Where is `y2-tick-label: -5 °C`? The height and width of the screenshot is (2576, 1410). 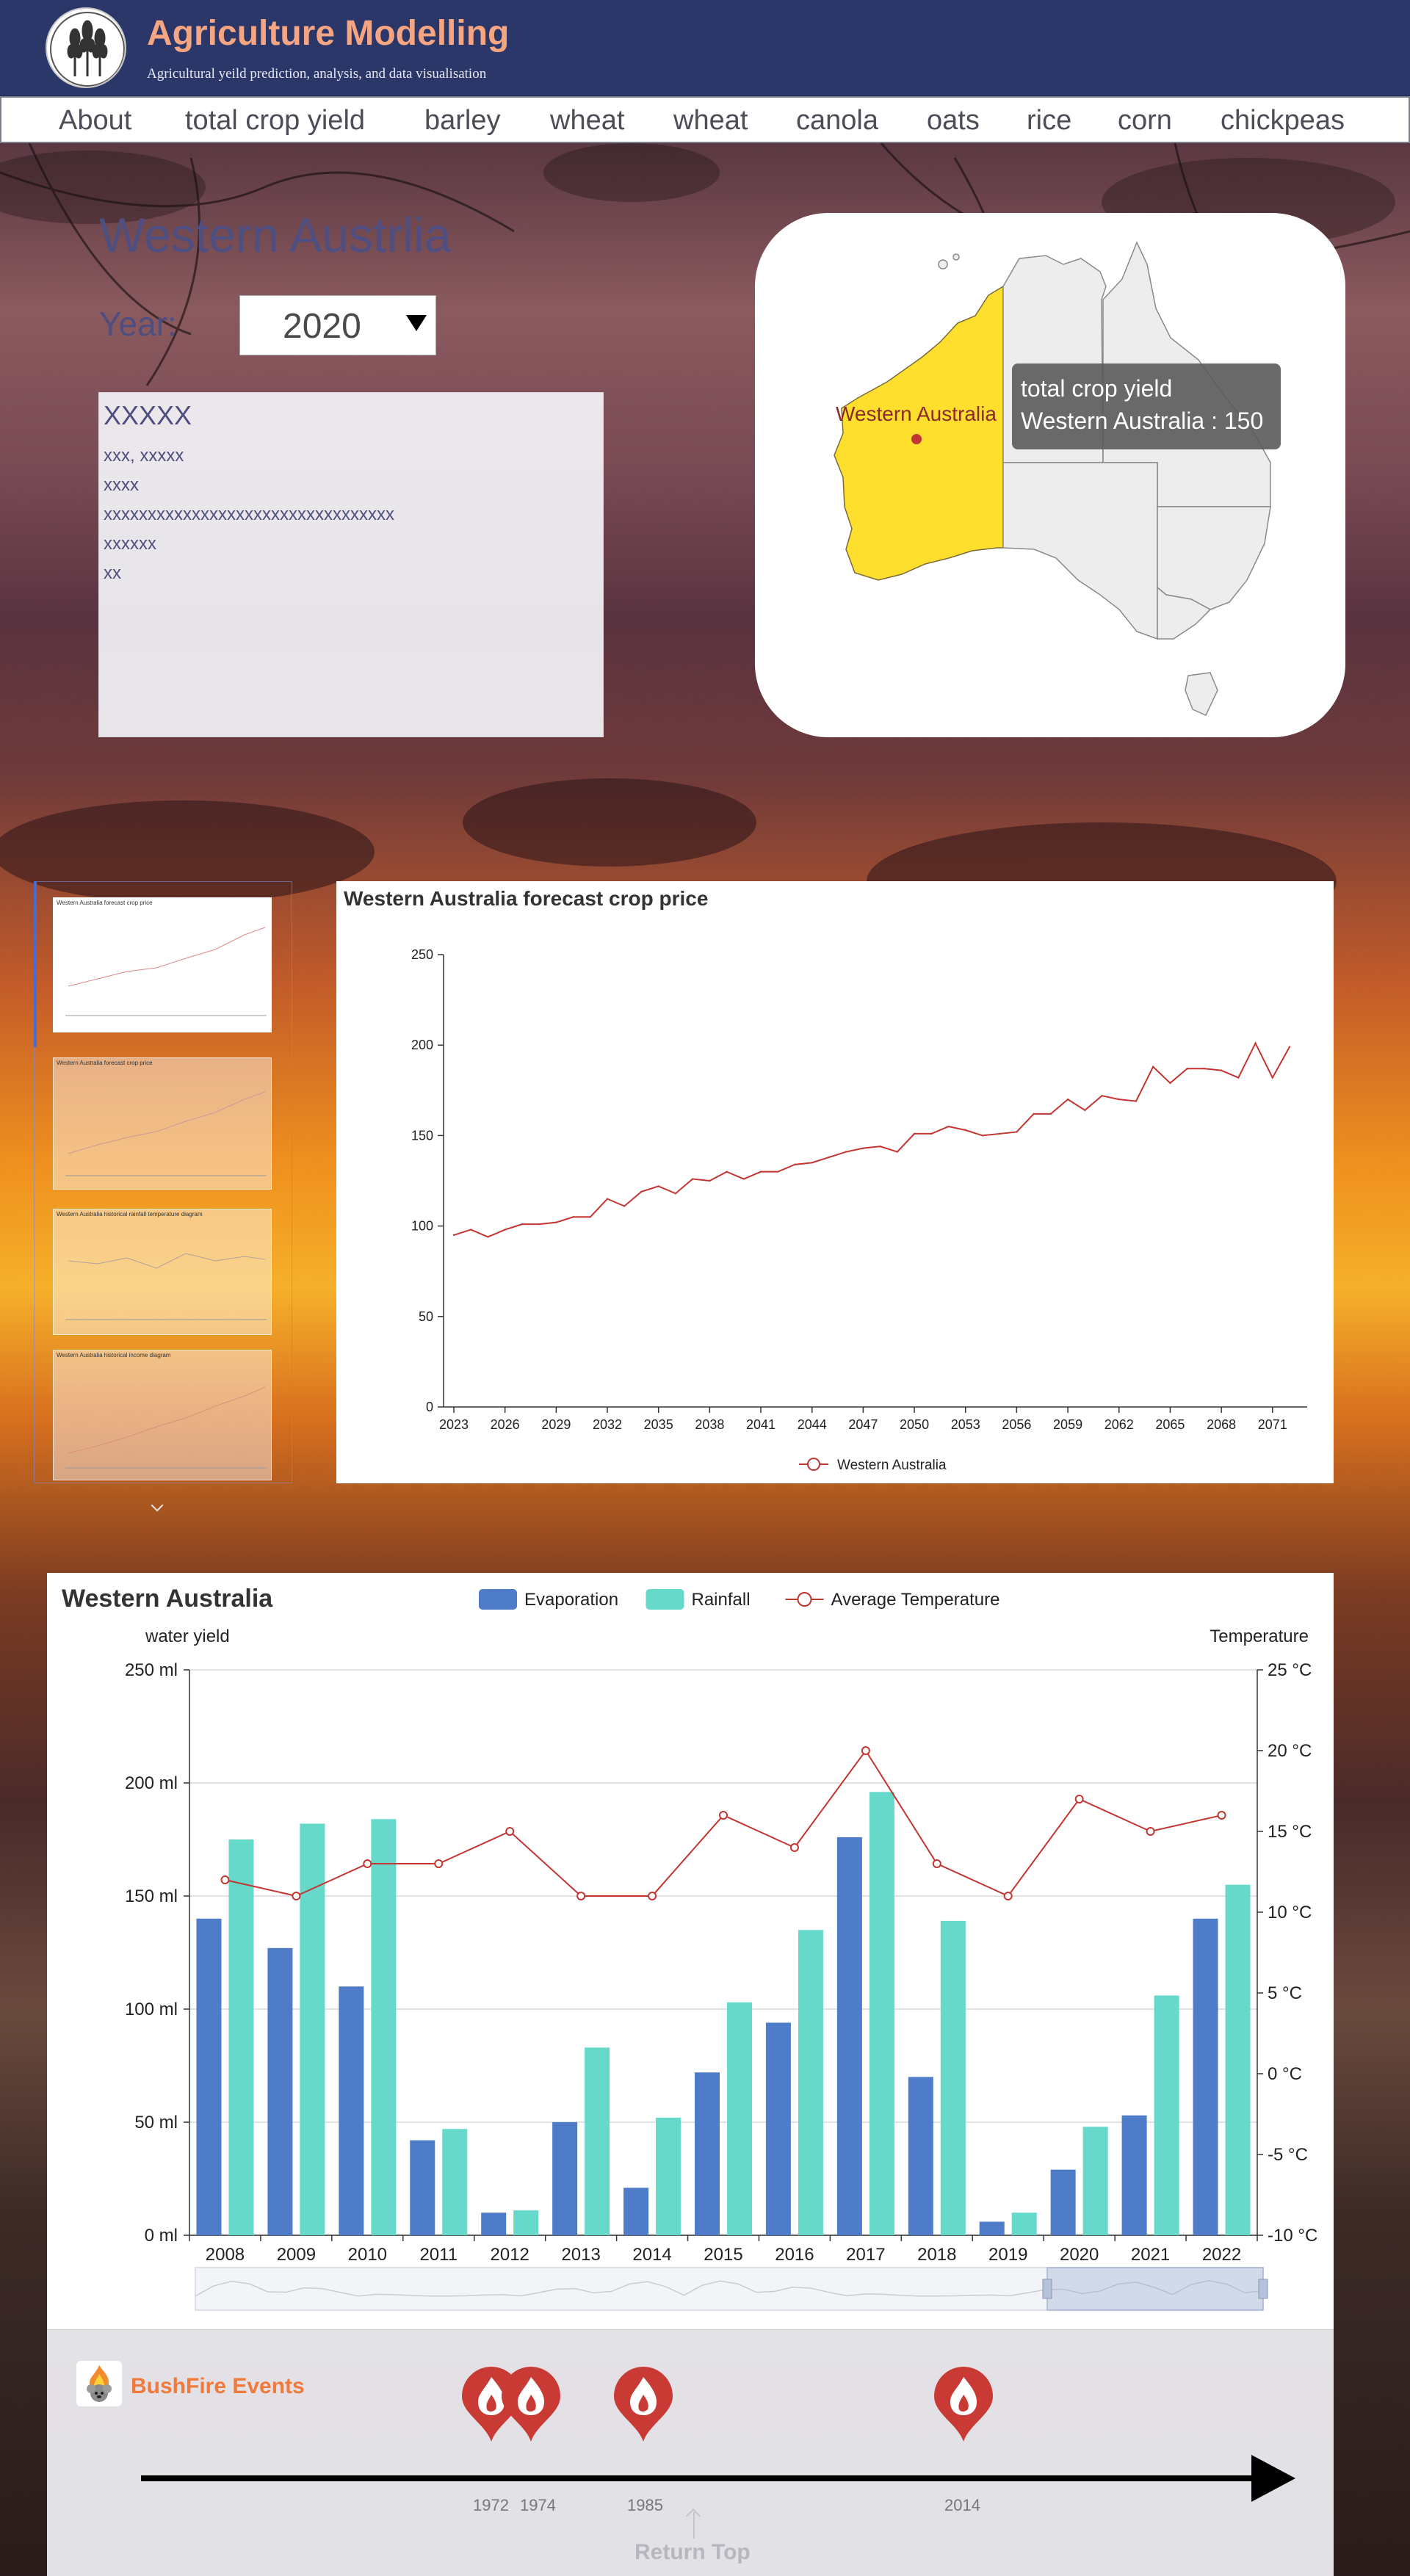 y2-tick-label: -5 °C is located at coordinates (1288, 2155).